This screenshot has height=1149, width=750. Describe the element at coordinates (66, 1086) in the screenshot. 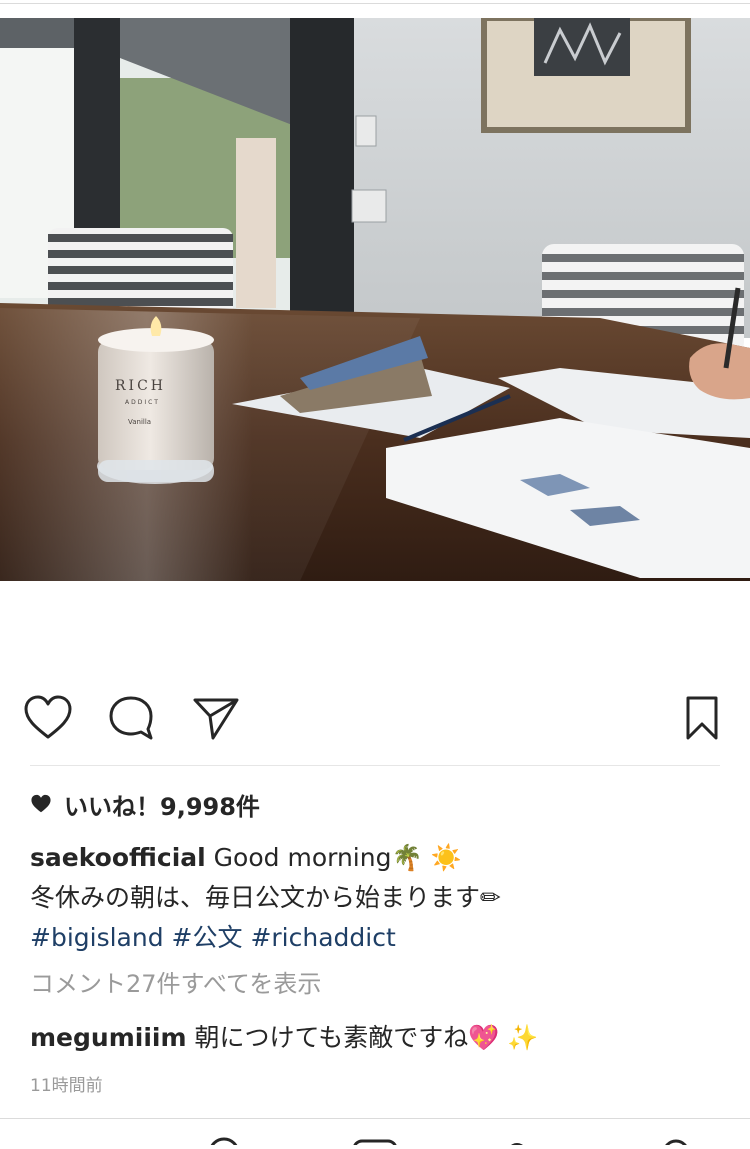

I see `post-timestamp: 11時間前` at that location.